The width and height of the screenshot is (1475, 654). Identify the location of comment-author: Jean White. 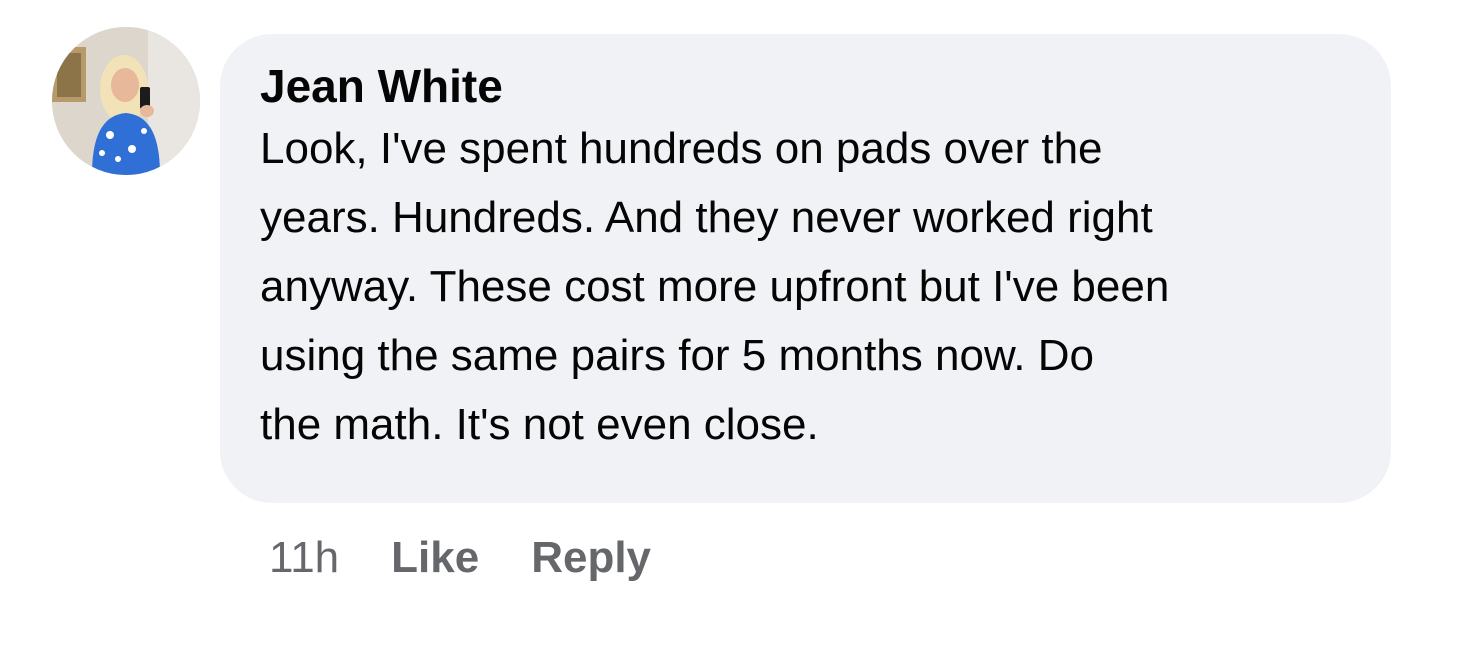
(805, 86).